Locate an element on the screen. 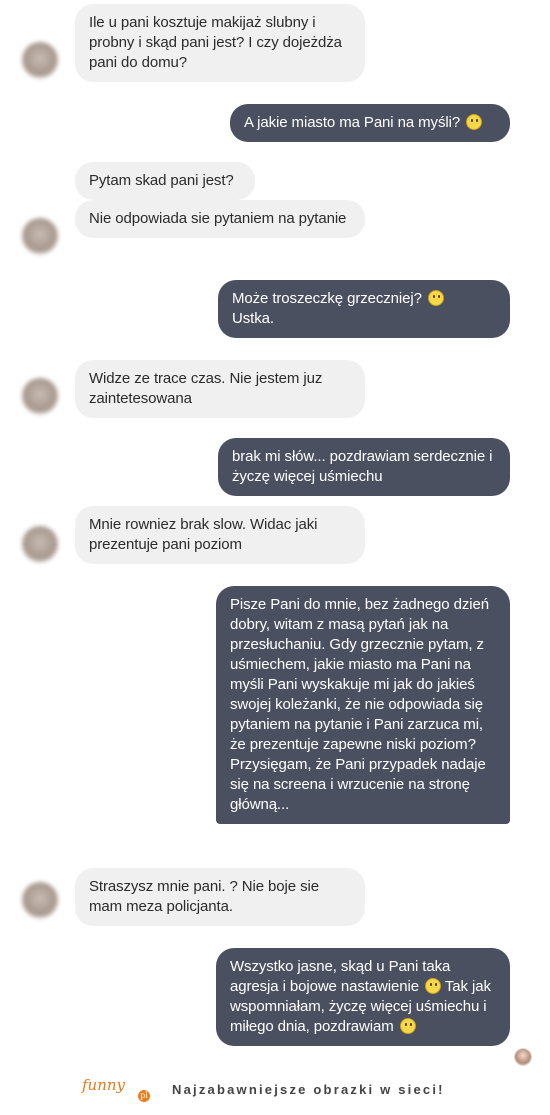 The width and height of the screenshot is (550, 1115). logo-text: funny is located at coordinates (104, 1085).